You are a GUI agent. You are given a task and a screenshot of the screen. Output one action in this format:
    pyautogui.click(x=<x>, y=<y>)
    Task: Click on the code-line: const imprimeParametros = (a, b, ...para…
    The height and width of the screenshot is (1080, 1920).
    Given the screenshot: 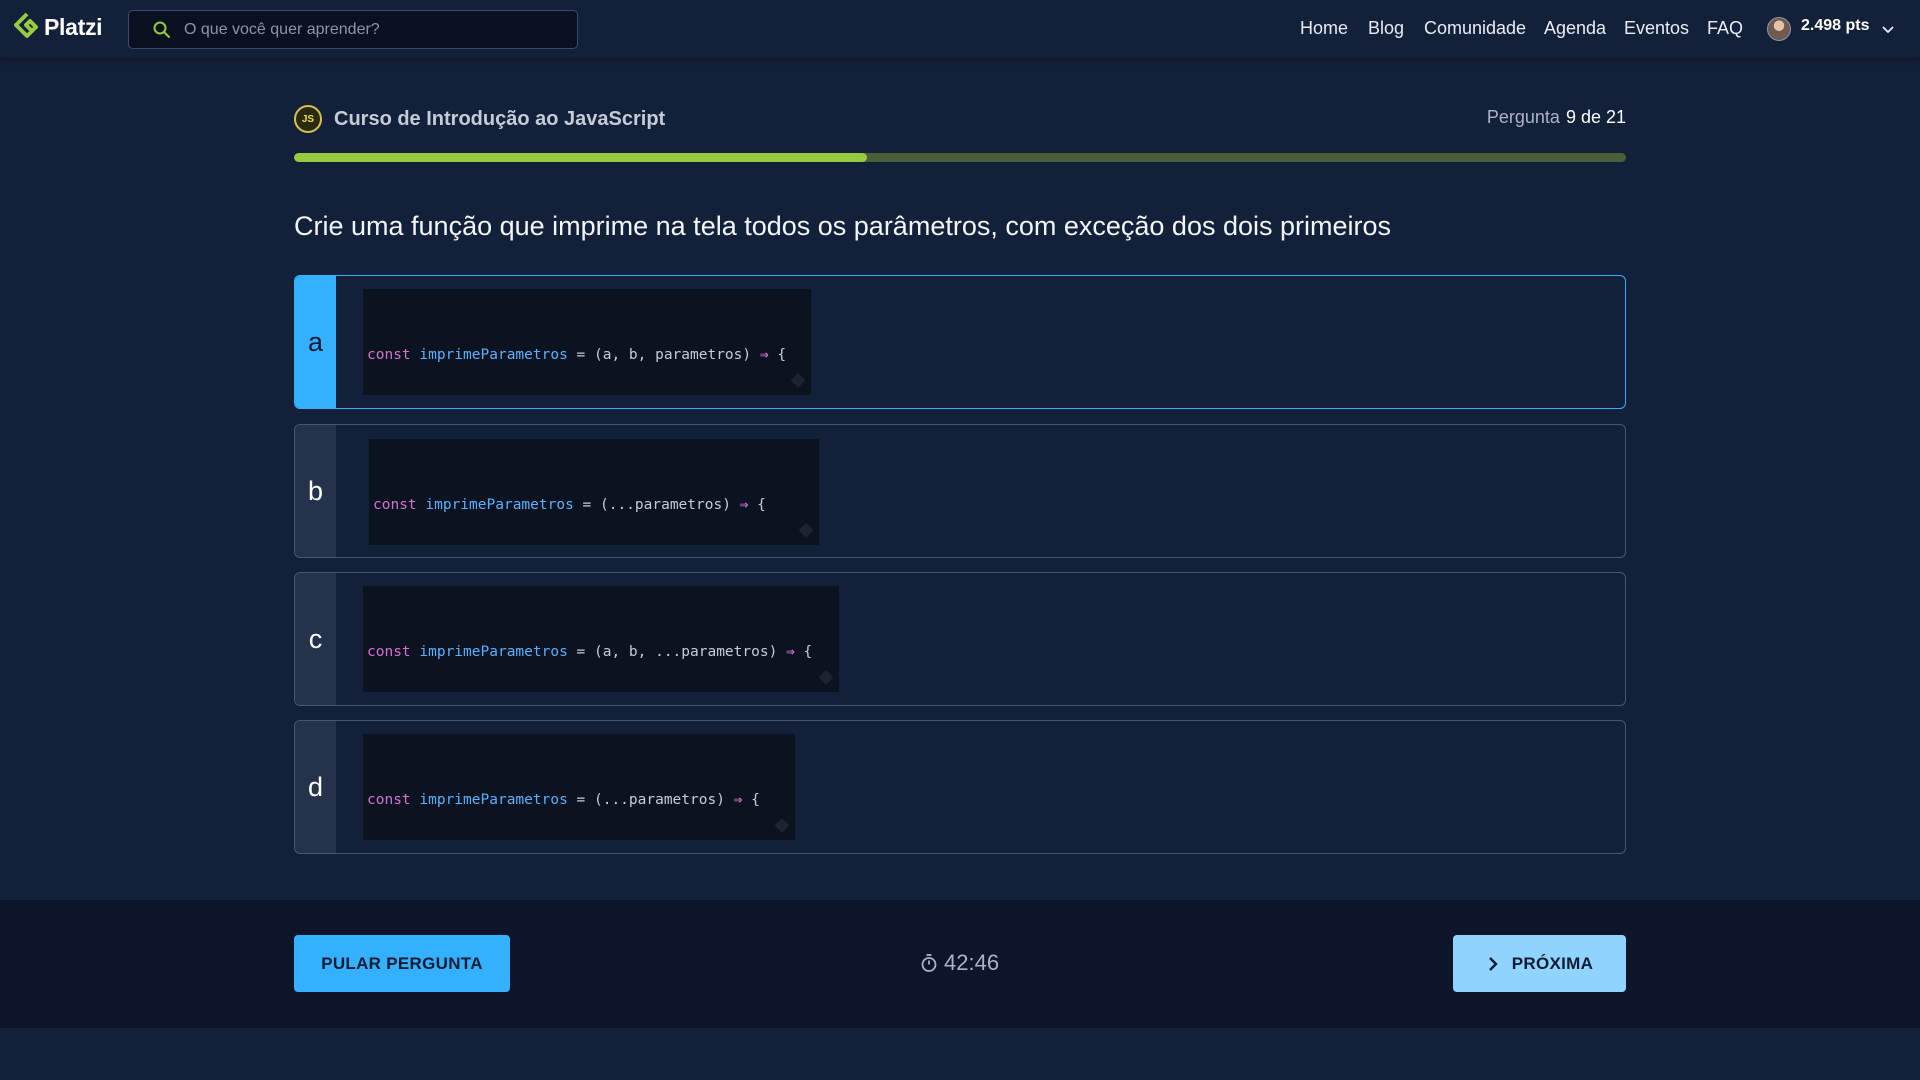 What is the action you would take?
    pyautogui.click(x=590, y=652)
    